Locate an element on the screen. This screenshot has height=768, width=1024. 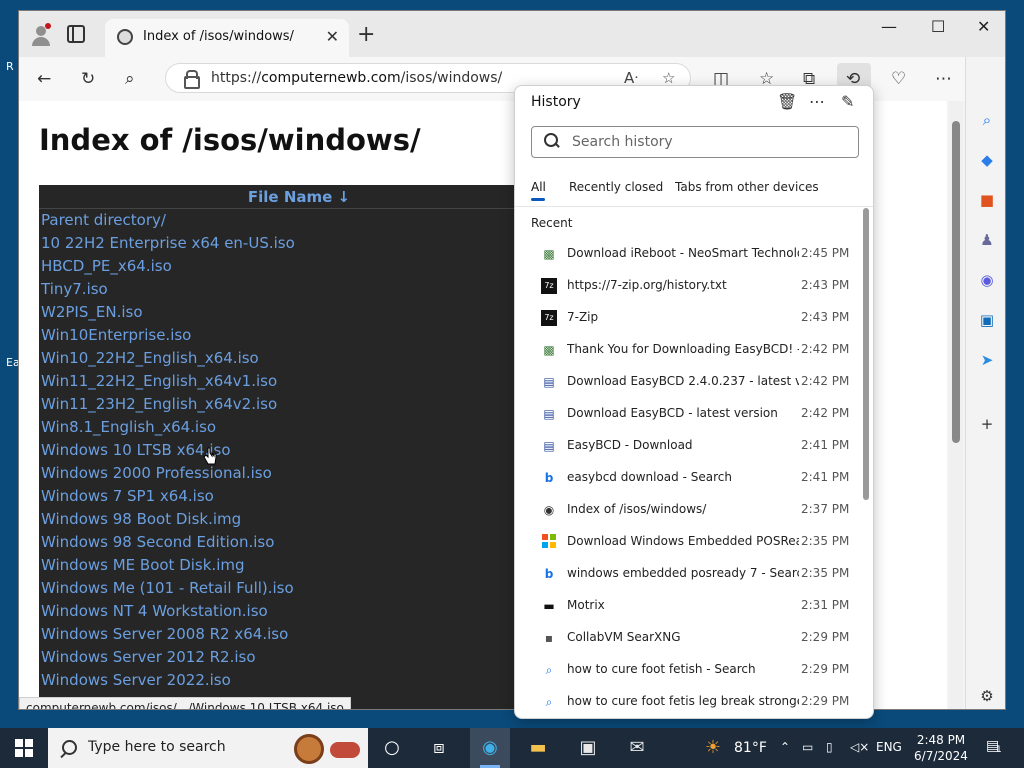
store-icon: ▣ is located at coordinates (588, 748).